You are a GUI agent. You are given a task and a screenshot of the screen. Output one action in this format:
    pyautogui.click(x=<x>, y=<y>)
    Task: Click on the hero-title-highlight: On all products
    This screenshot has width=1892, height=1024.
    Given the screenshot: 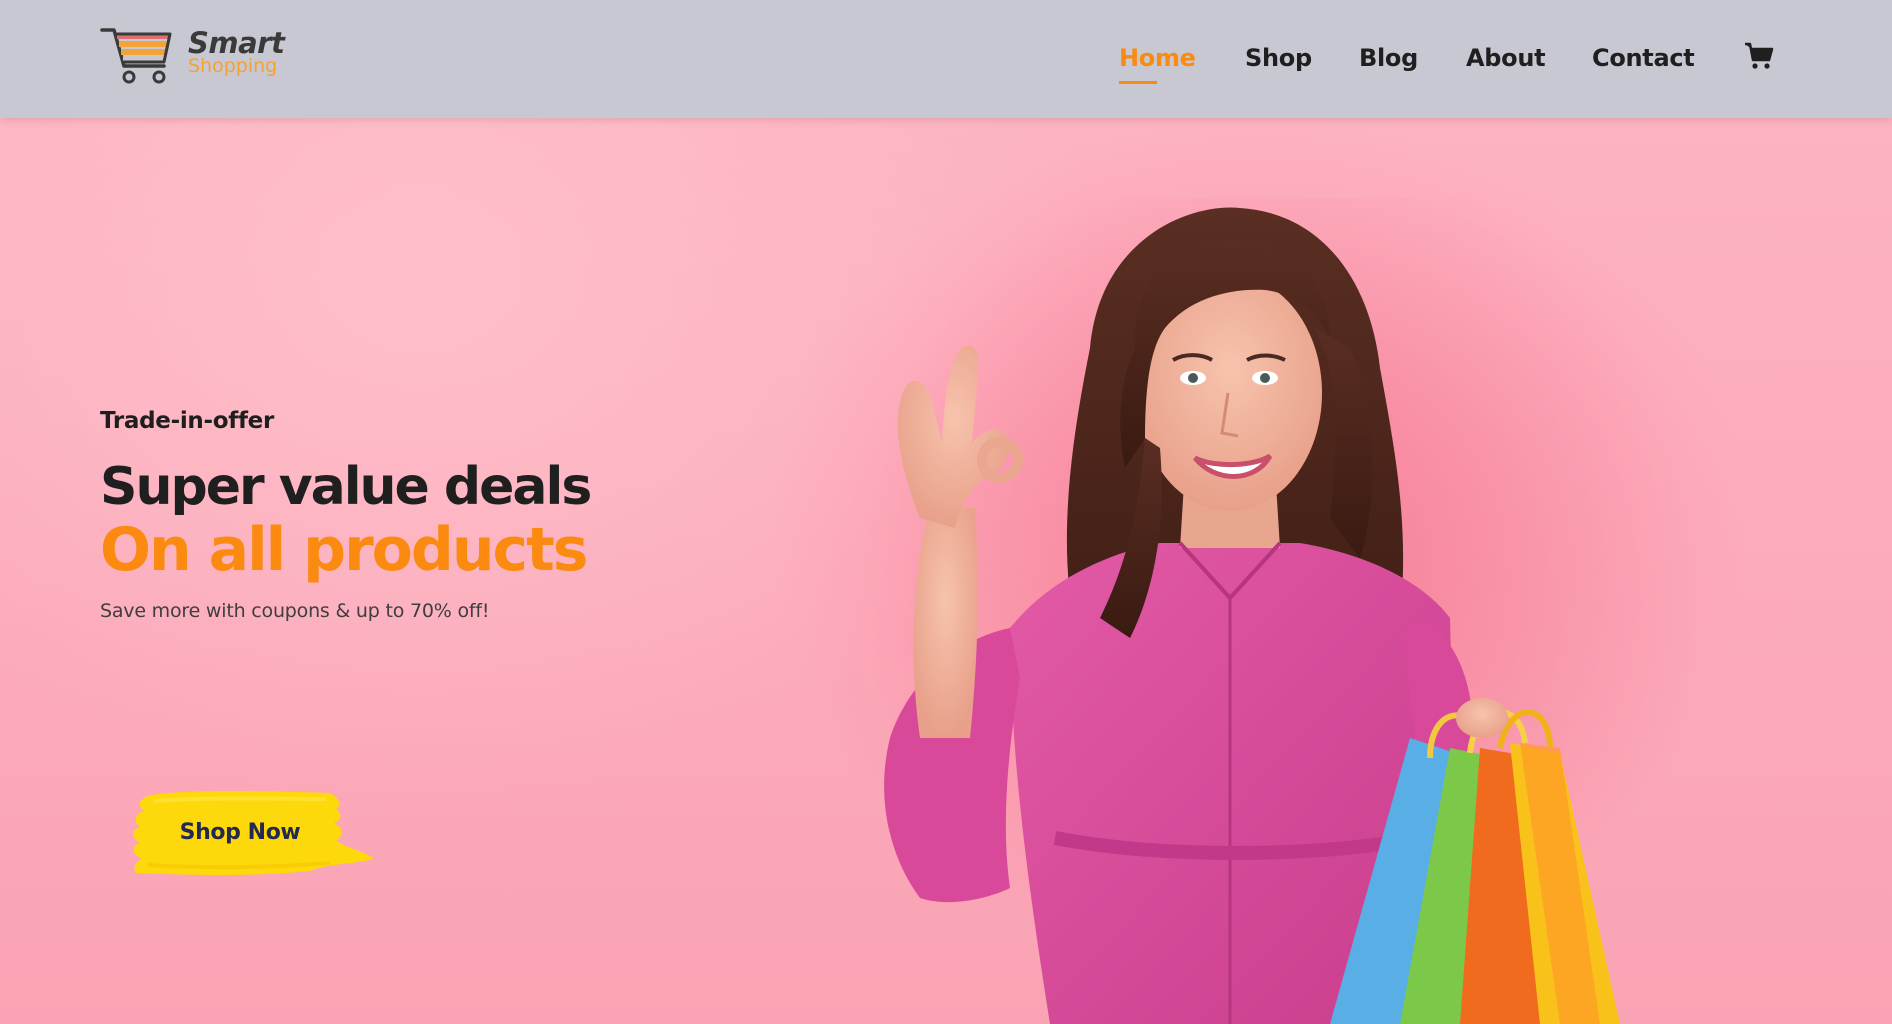 What is the action you would take?
    pyautogui.click(x=344, y=550)
    